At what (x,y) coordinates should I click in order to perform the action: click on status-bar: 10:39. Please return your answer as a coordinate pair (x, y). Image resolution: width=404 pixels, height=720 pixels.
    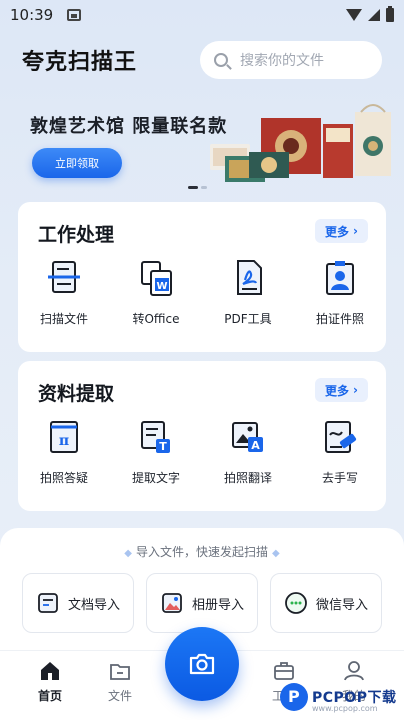
    Looking at the image, I should click on (202, 15).